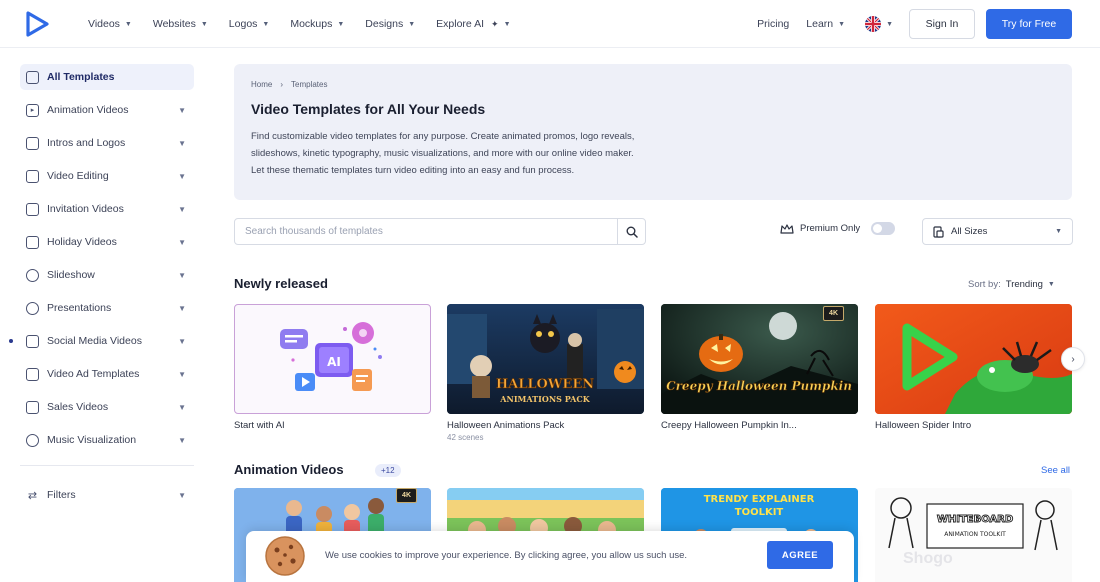 Image resolution: width=1100 pixels, height=582 pixels. I want to click on sidebar-item-slideshow: Slideshow ▼, so click(107, 275).